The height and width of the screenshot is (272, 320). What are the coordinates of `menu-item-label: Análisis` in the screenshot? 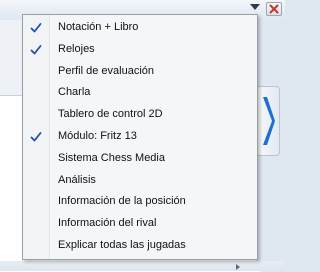 It's located at (77, 179).